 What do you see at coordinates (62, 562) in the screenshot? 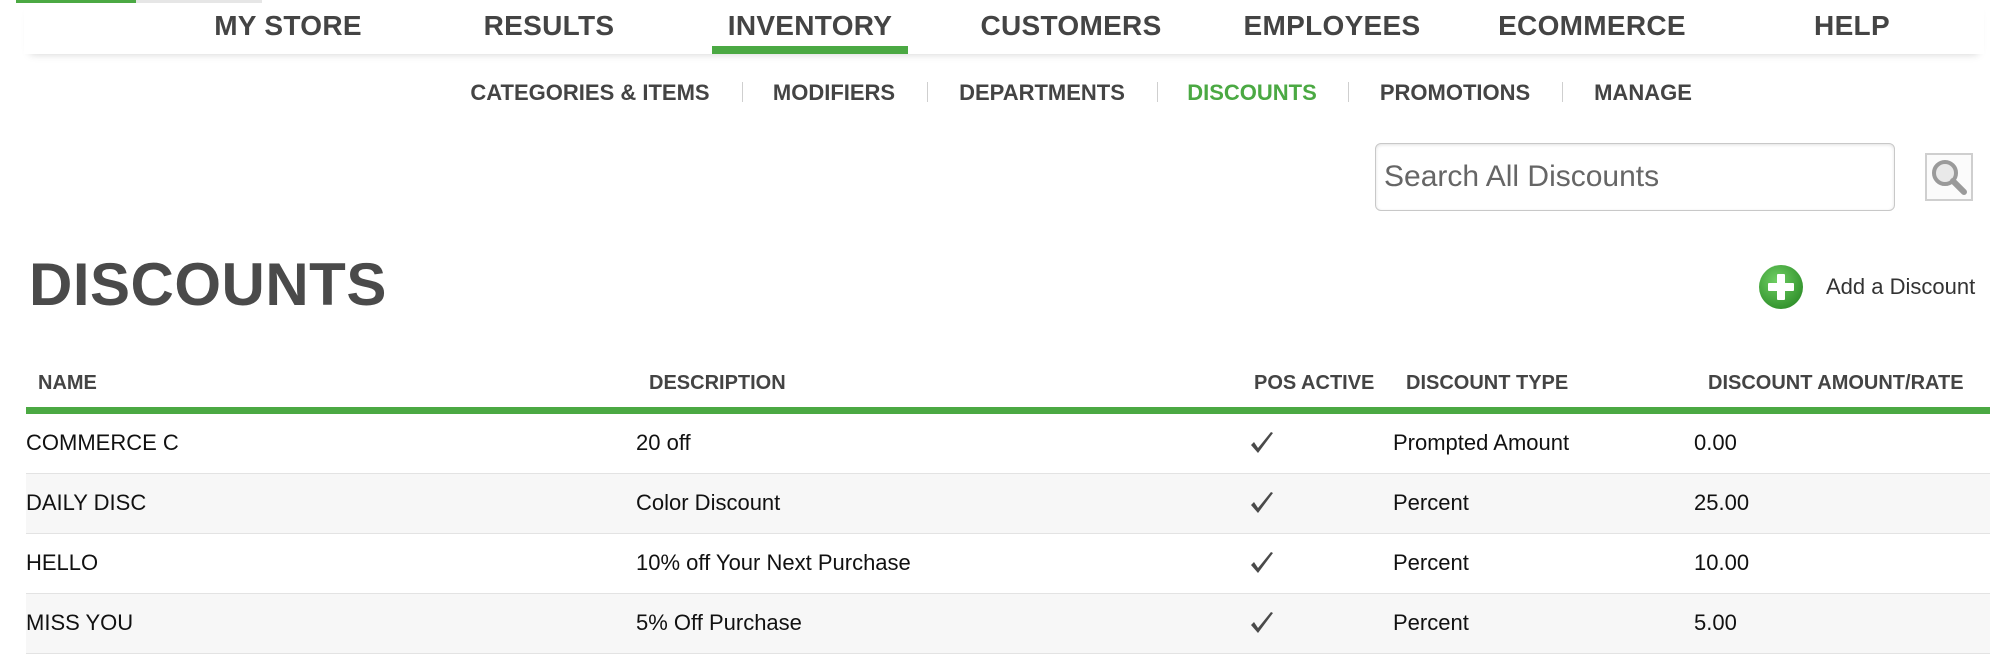
I see `cell-name: HELLO` at bounding box center [62, 562].